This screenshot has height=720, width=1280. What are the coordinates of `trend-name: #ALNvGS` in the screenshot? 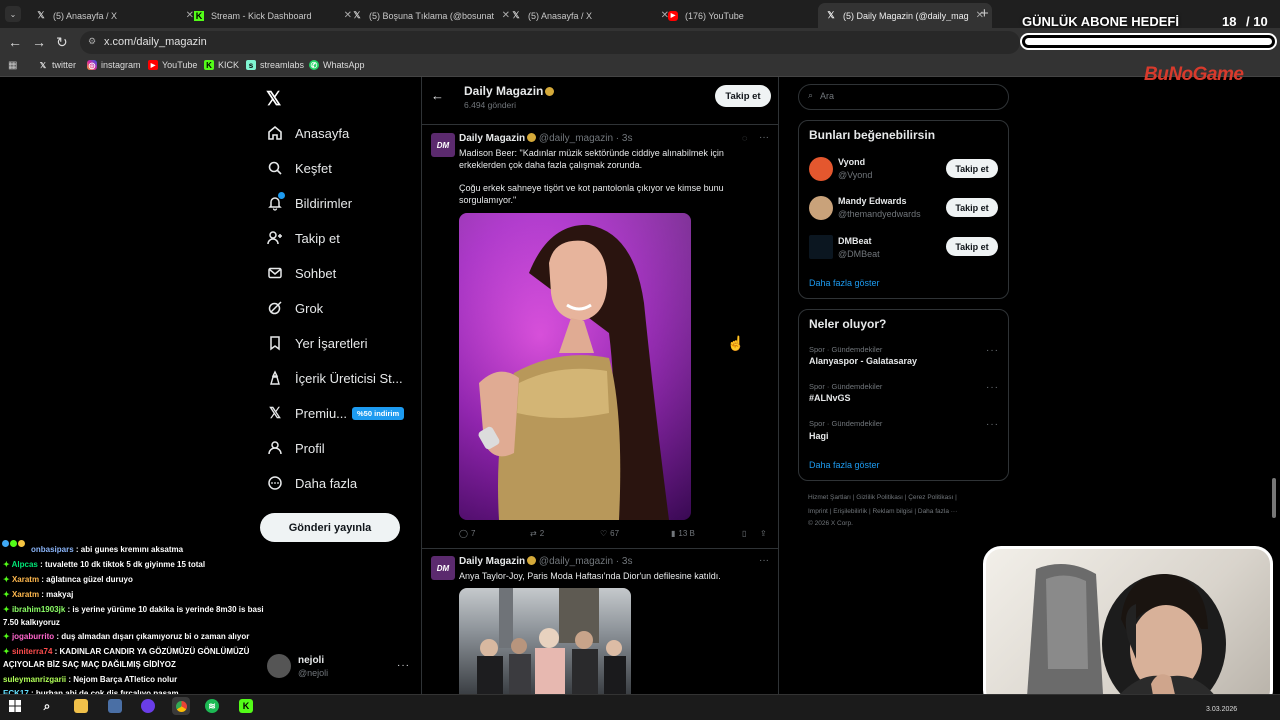 It's located at (830, 398).